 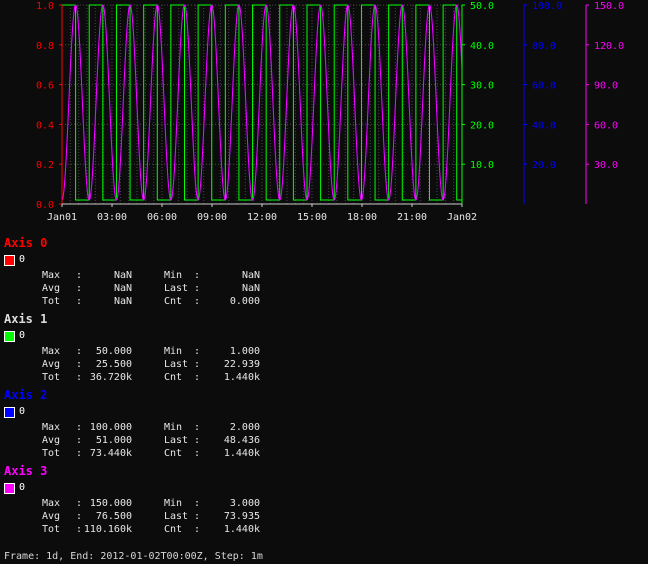 What do you see at coordinates (110, 453) in the screenshot?
I see `stat-tot: 73.440k` at bounding box center [110, 453].